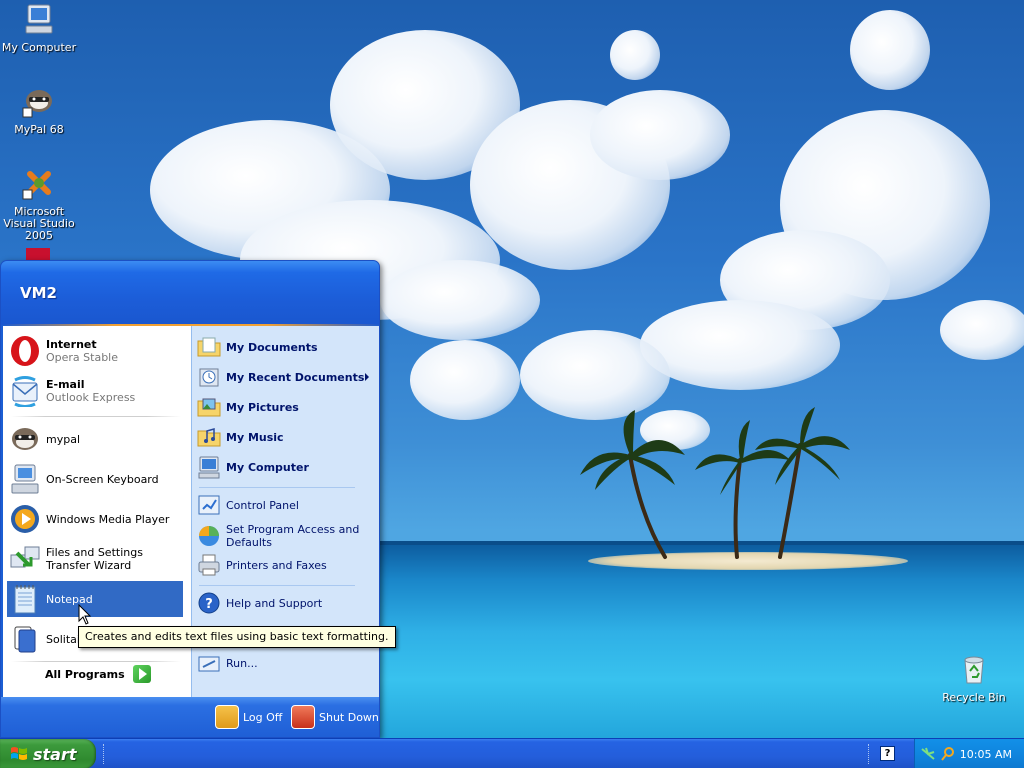  I want to click on recent-item-mypal: mypal, so click(95, 439).